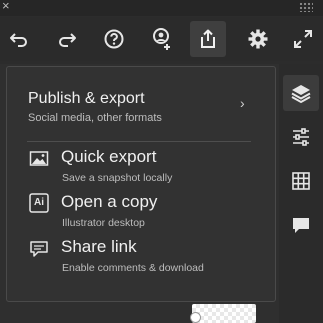 The width and height of the screenshot is (323, 323). Describe the element at coordinates (99, 246) in the screenshot. I see `share-link-title: Share link` at that location.